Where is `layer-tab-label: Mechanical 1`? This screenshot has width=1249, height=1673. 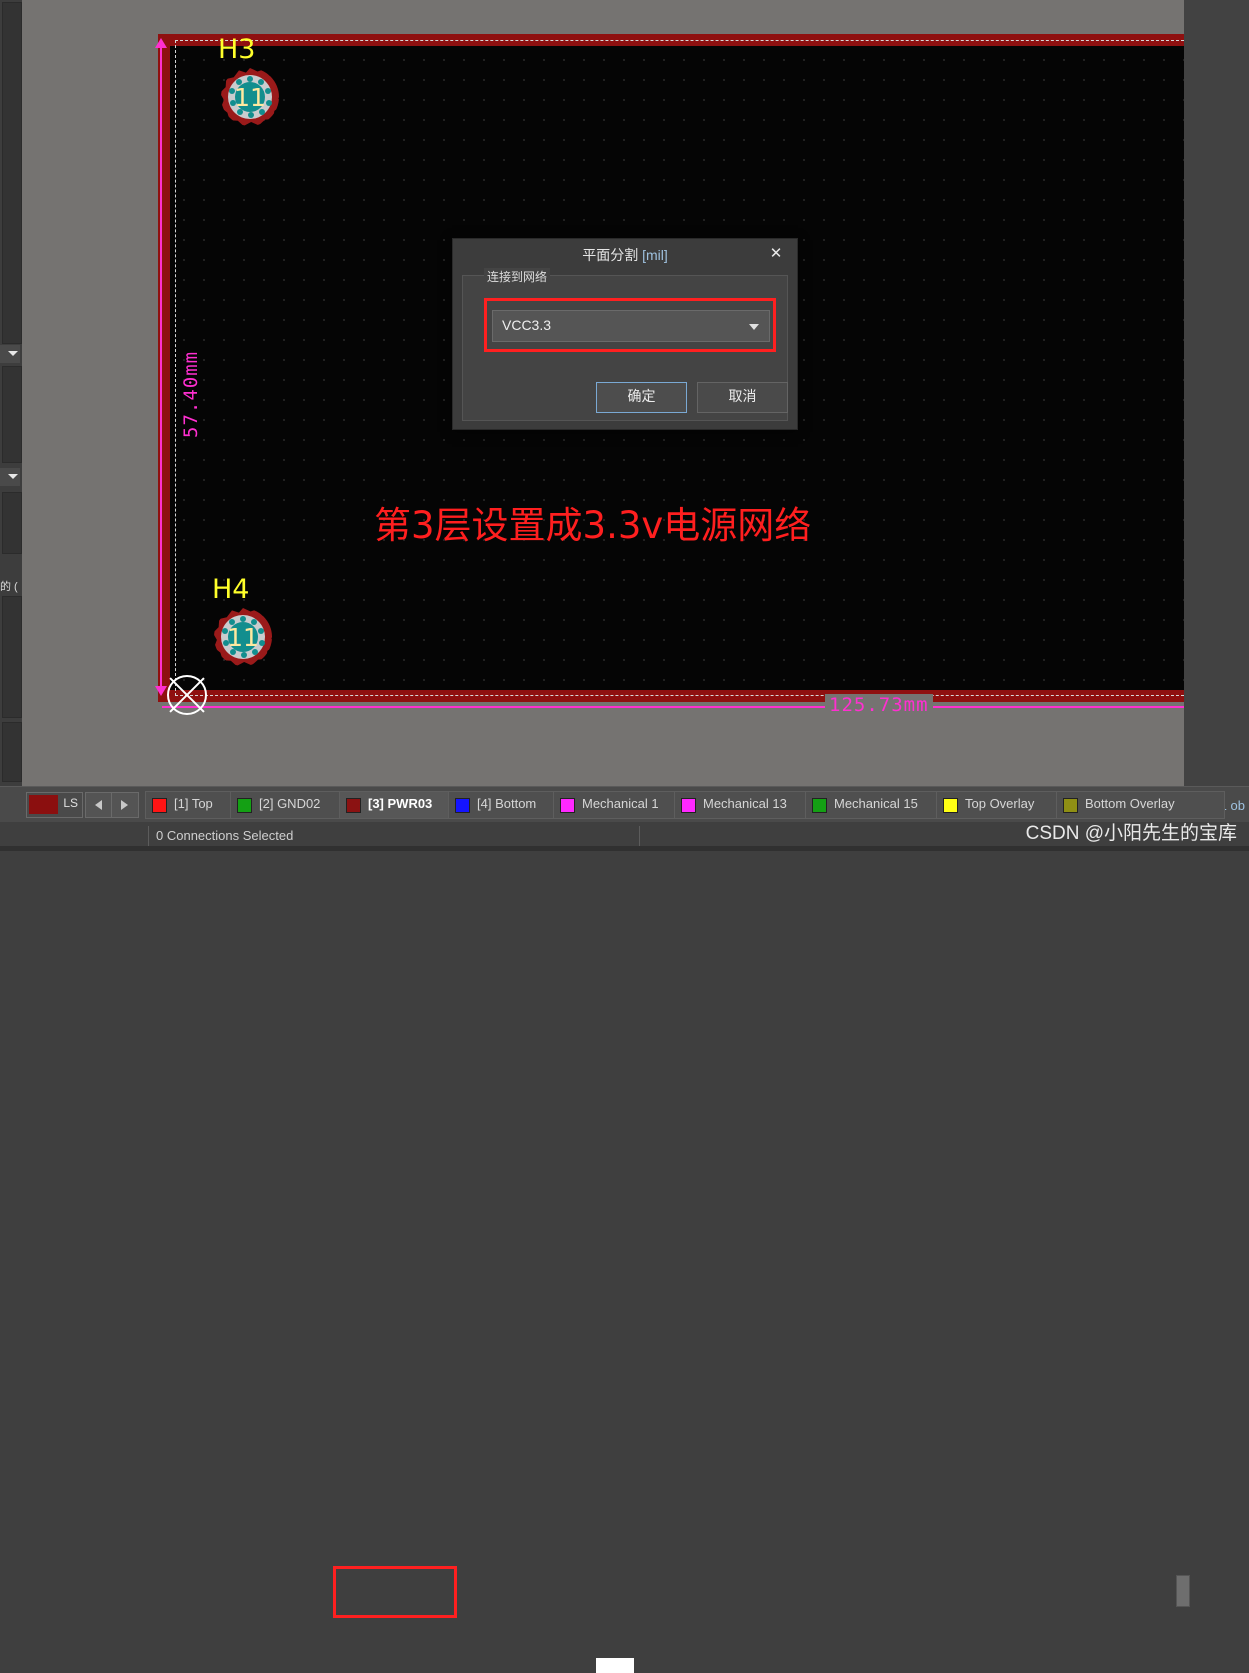 layer-tab-label: Mechanical 1 is located at coordinates (620, 803).